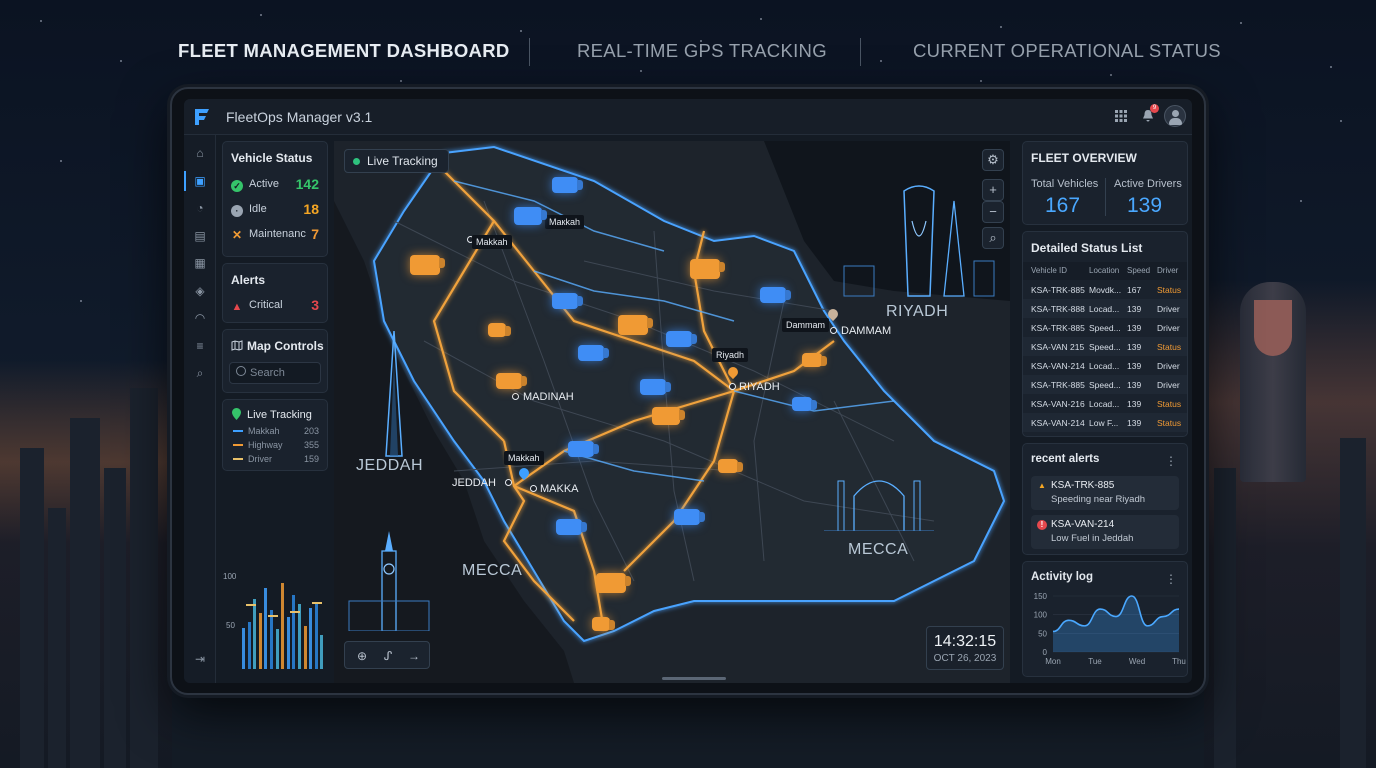  I want to click on bell-icon: ◔, so click(200, 208).